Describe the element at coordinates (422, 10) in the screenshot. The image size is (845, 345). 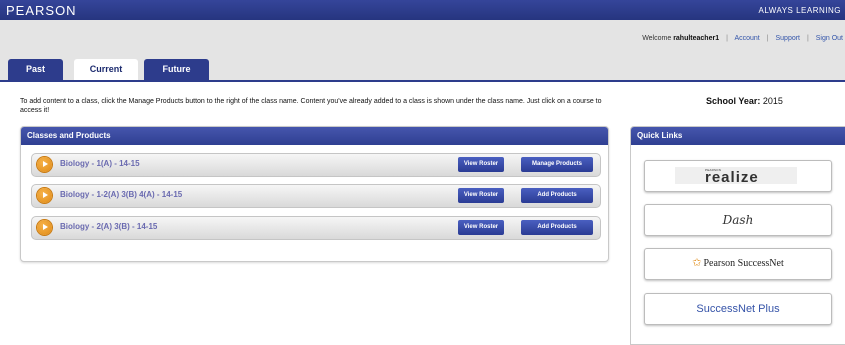
I see `top-header-bar: PEARSON ALWAYS LEARNING` at that location.